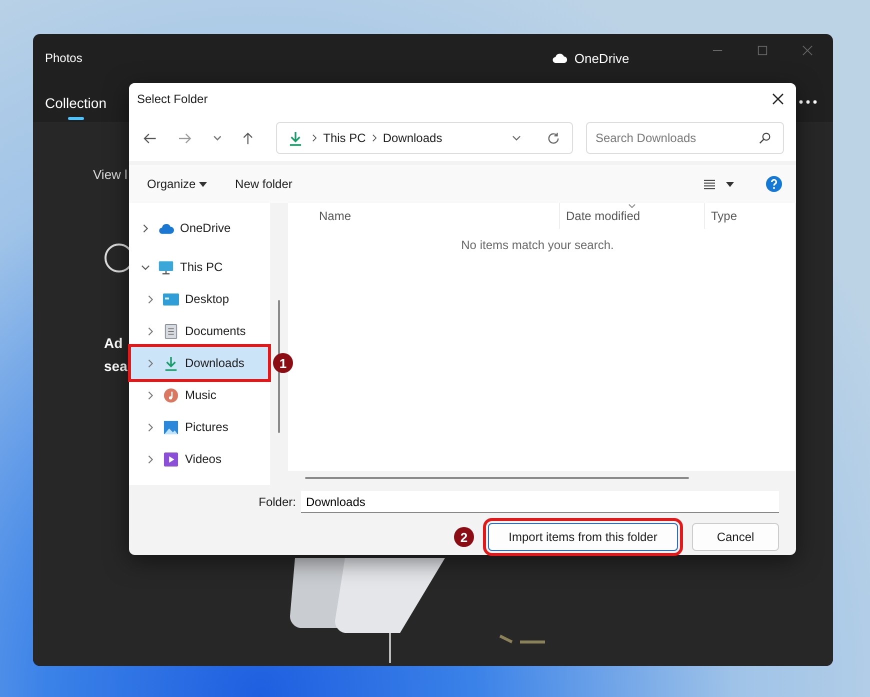  What do you see at coordinates (560, 58) in the screenshot?
I see `cloud-icon` at bounding box center [560, 58].